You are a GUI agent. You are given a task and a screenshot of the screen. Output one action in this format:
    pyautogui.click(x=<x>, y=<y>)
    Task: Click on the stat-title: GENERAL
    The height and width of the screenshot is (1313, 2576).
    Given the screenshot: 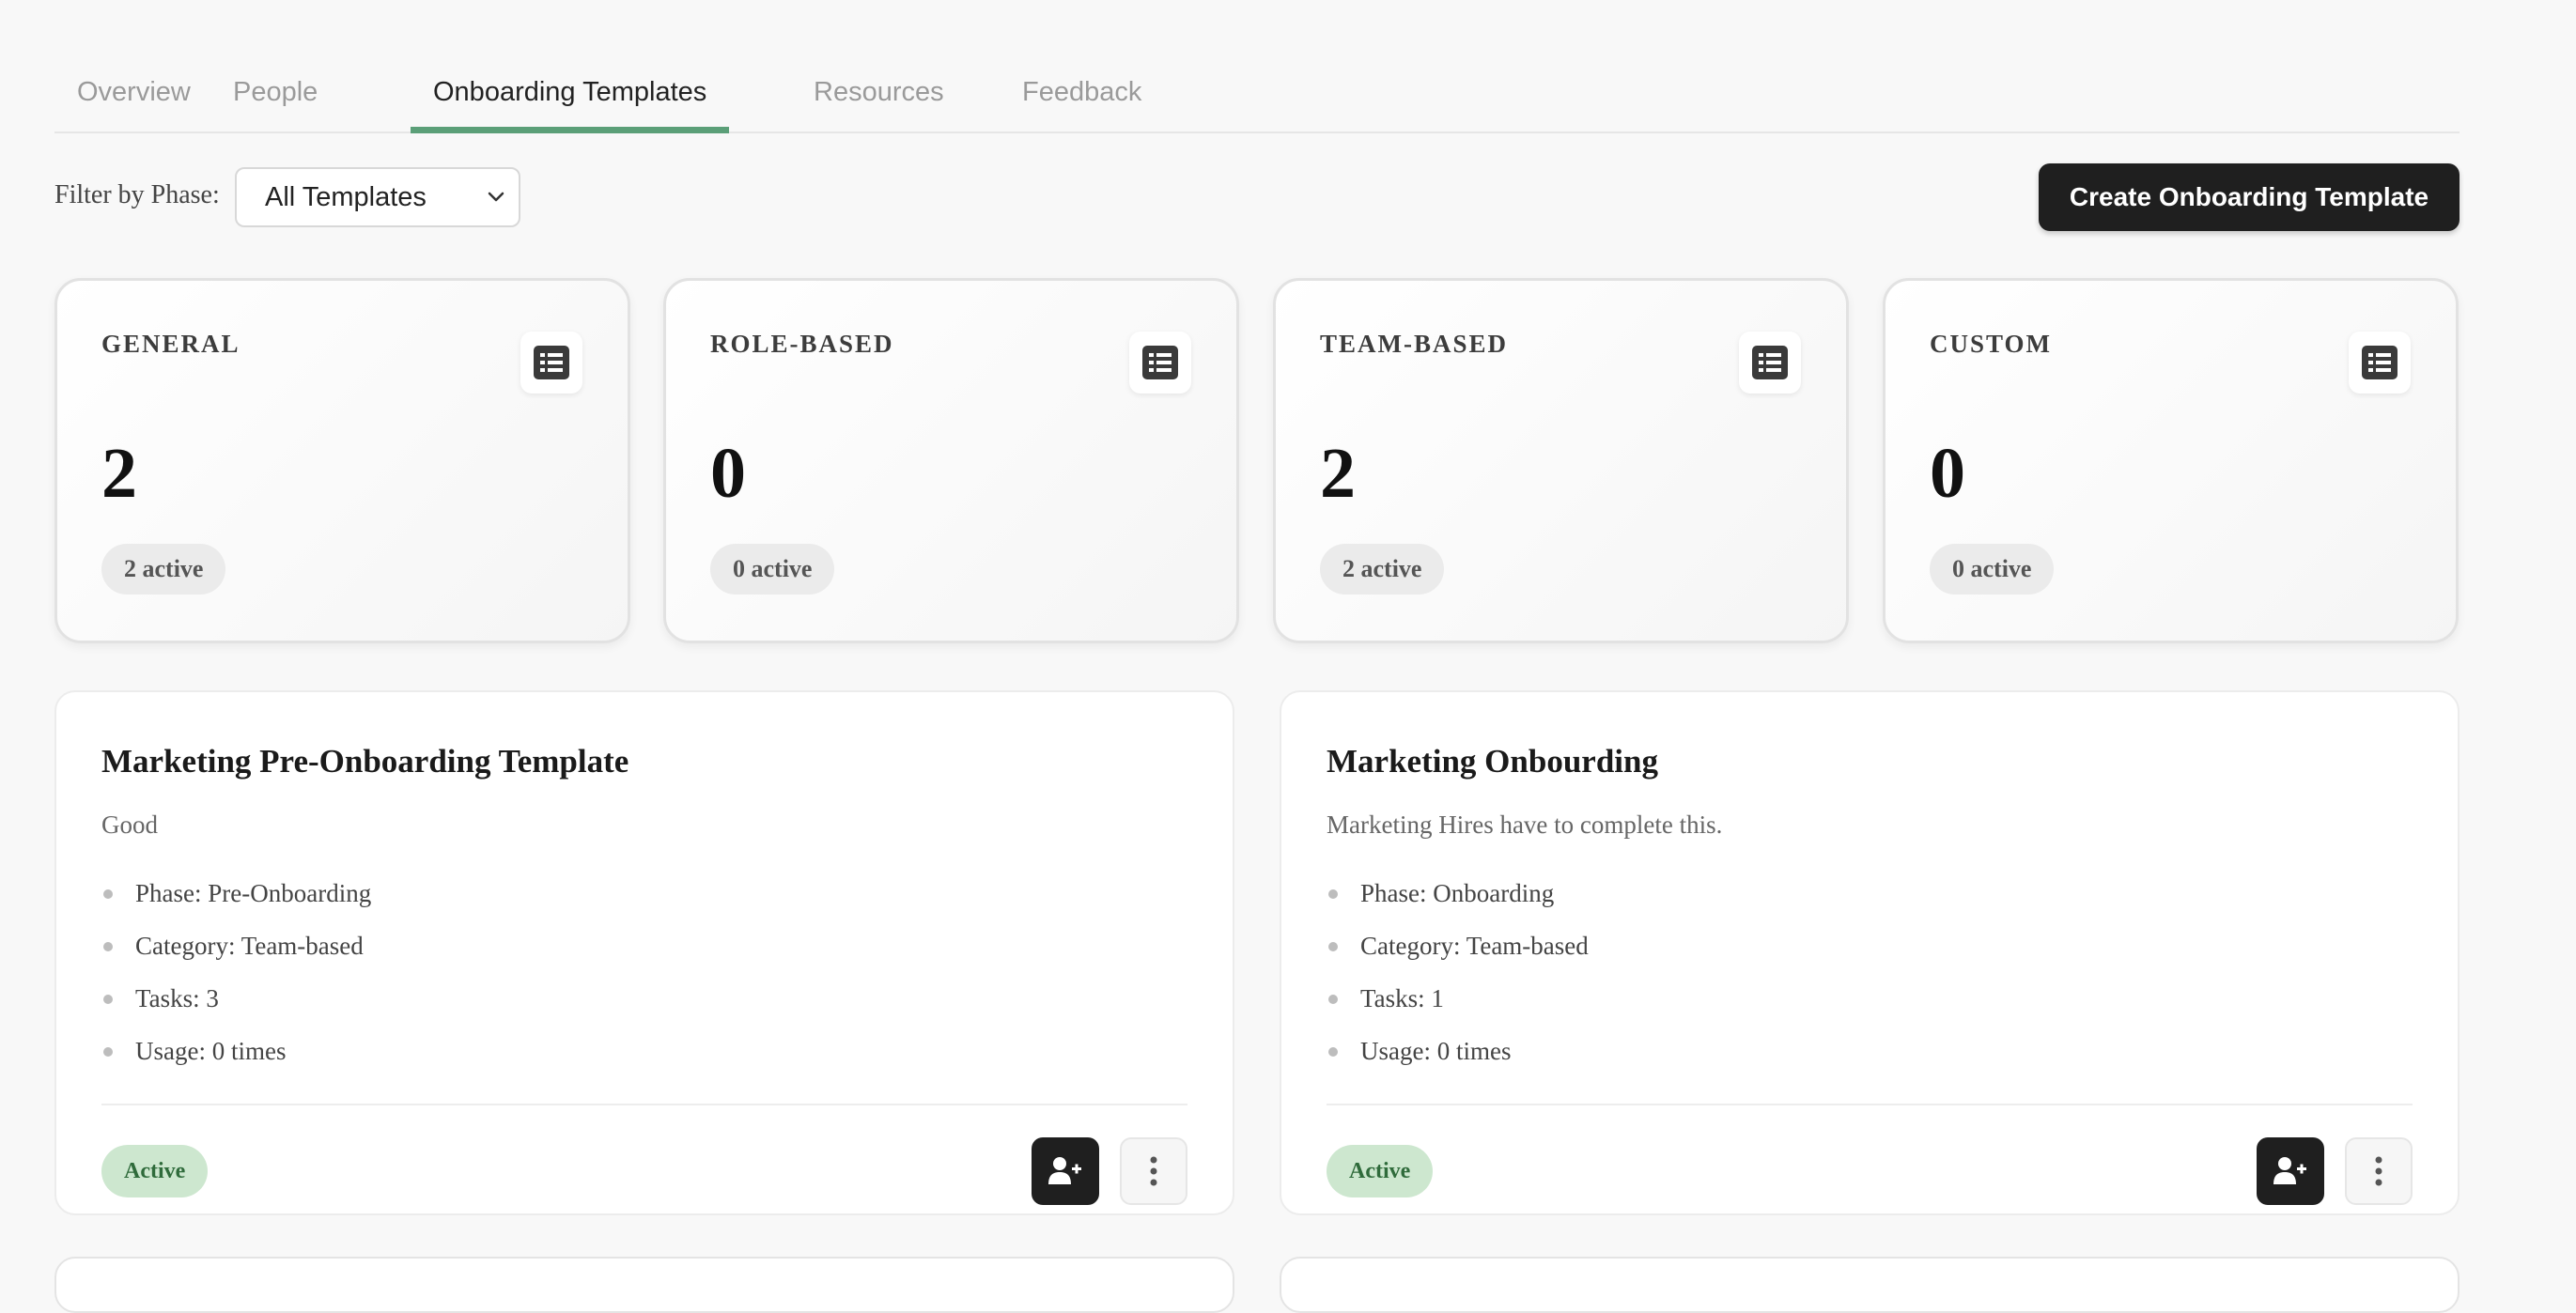 What is the action you would take?
    pyautogui.click(x=171, y=344)
    